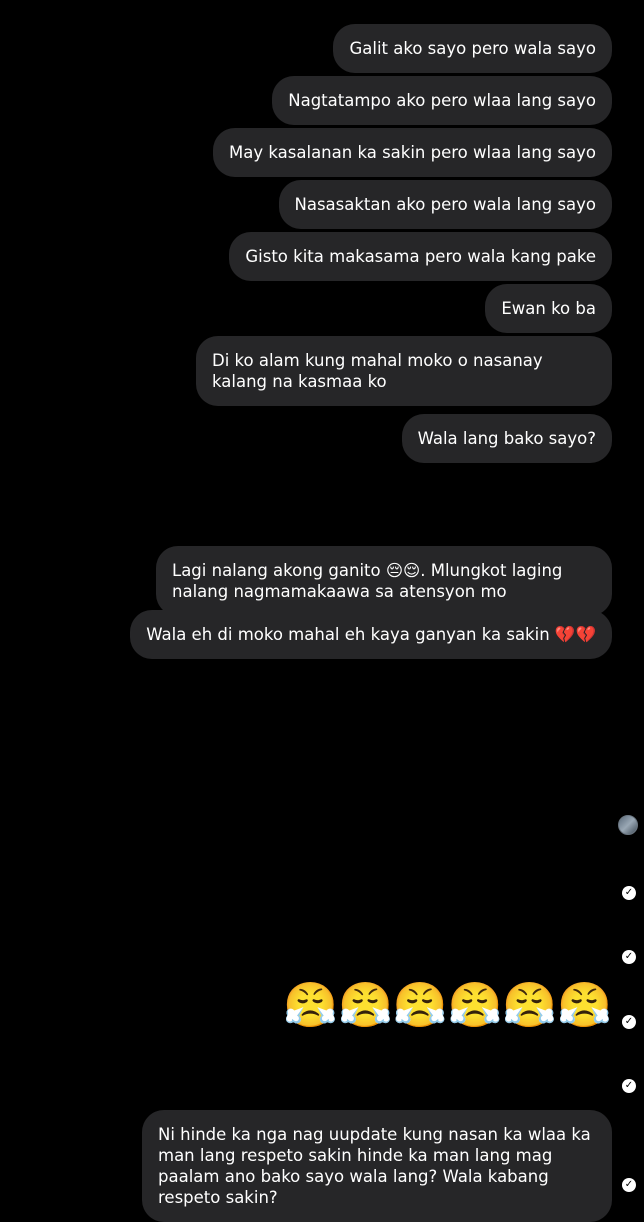  I want to click on message-bubble: Galit ako sayo pero wala sayo, so click(472, 48).